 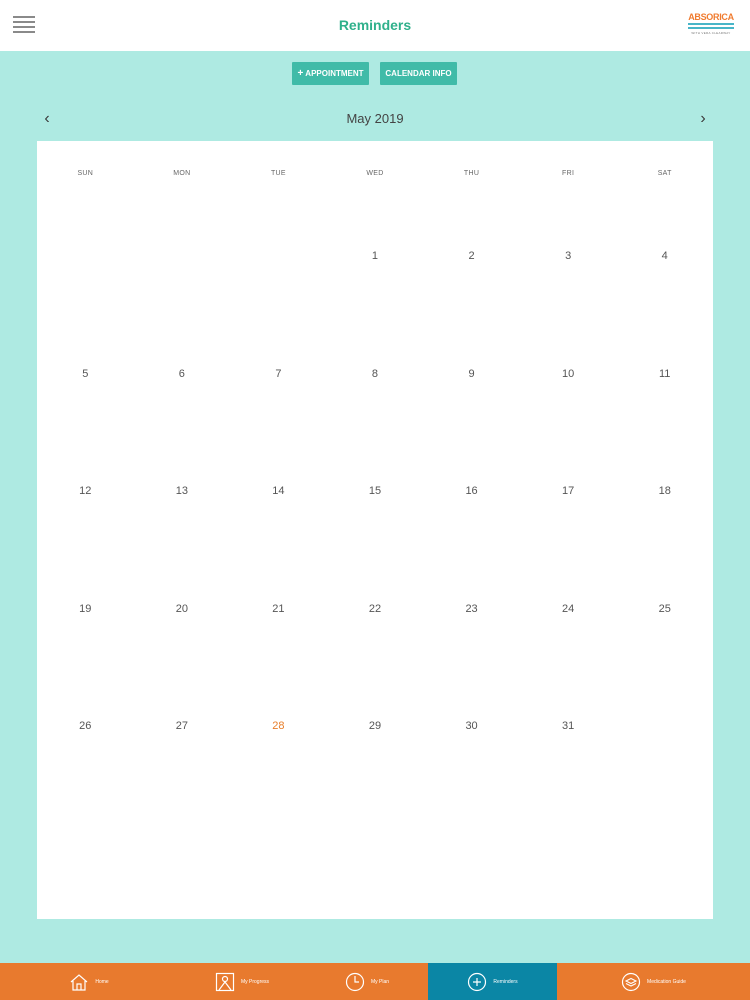 I want to click on calendar-day: 24, so click(x=568, y=662).